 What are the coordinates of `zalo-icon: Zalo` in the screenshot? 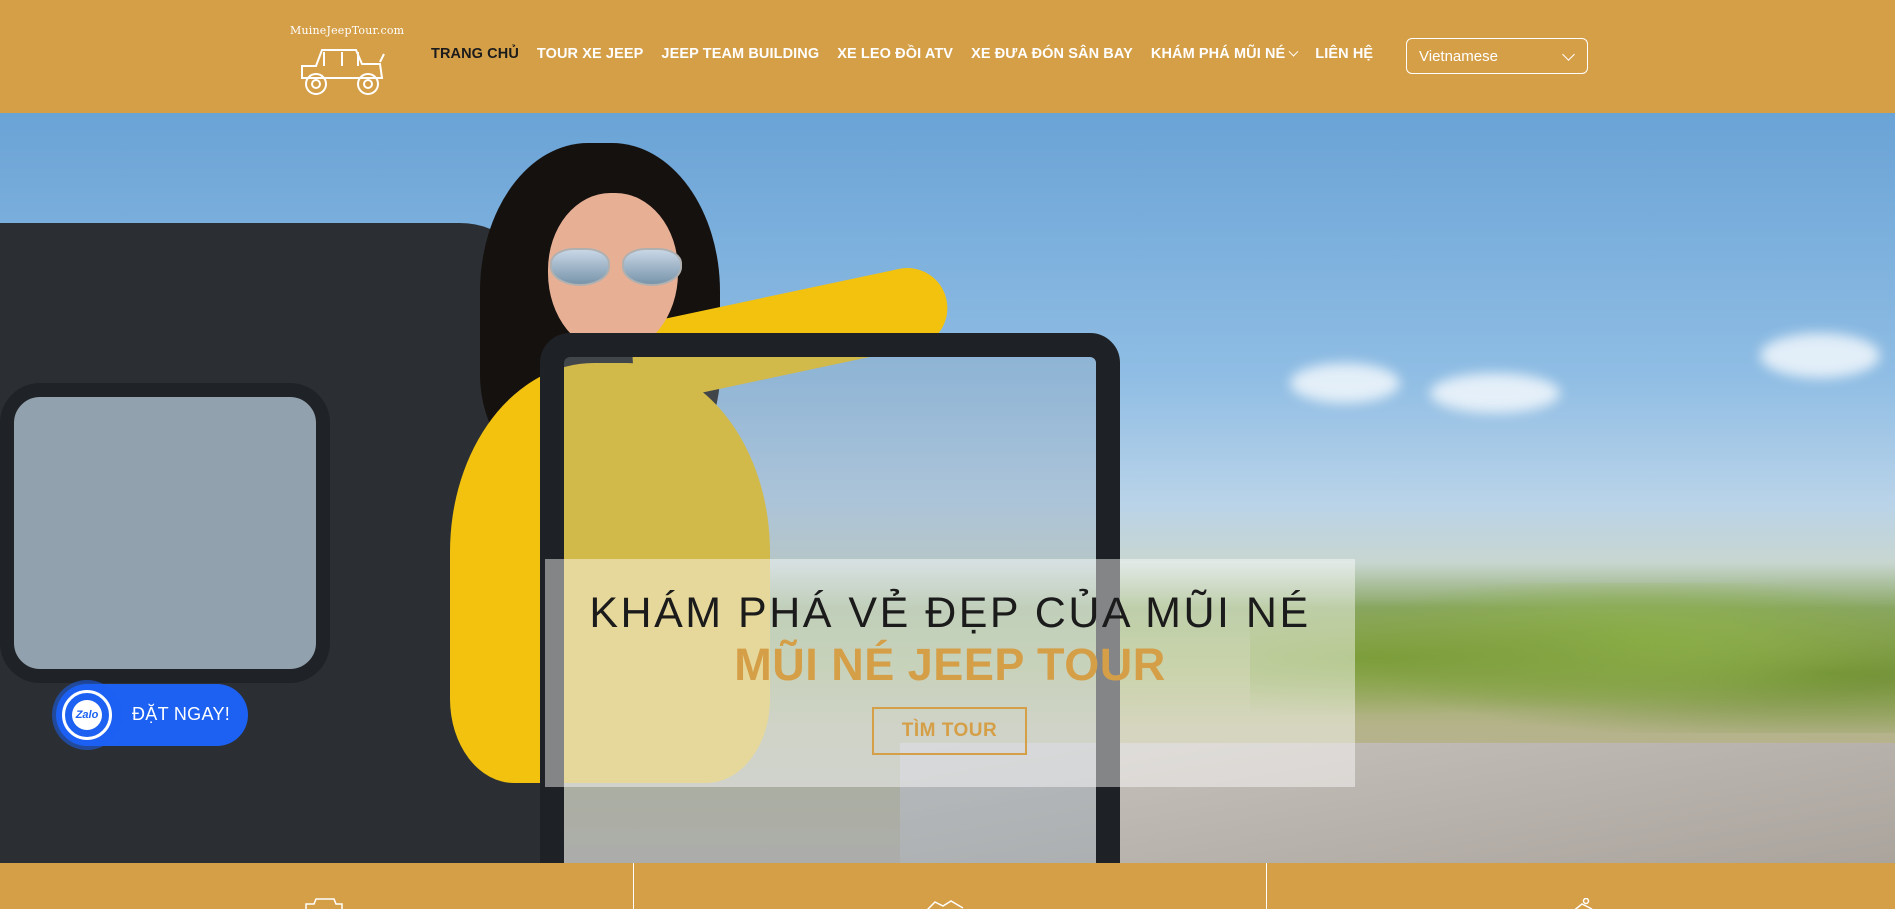 It's located at (87, 715).